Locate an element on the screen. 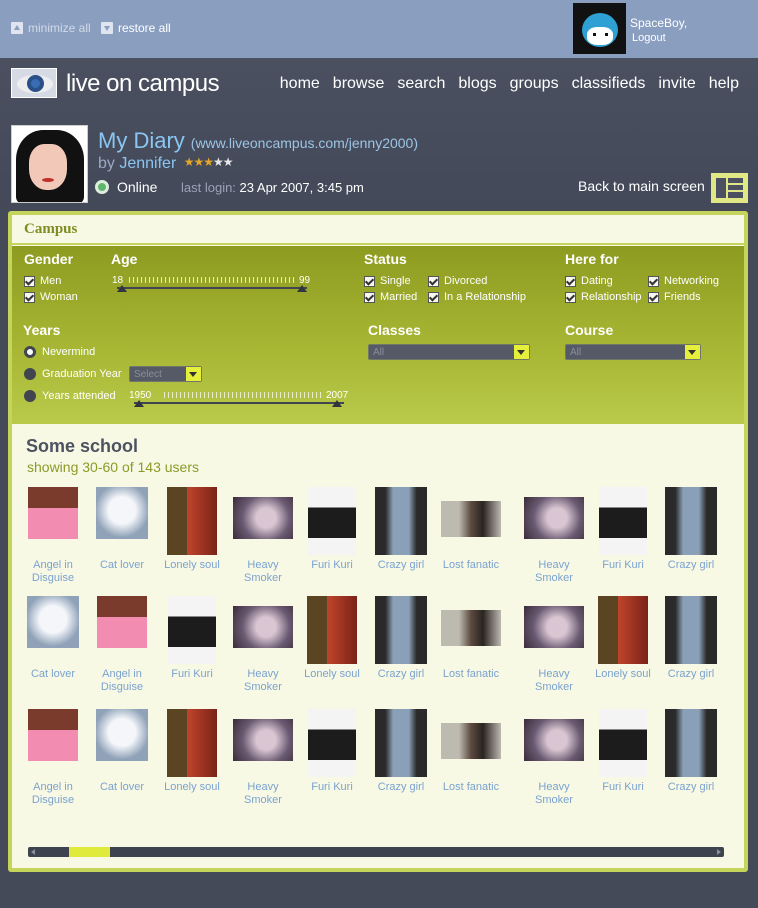  scroll-left-icon is located at coordinates (33, 852).